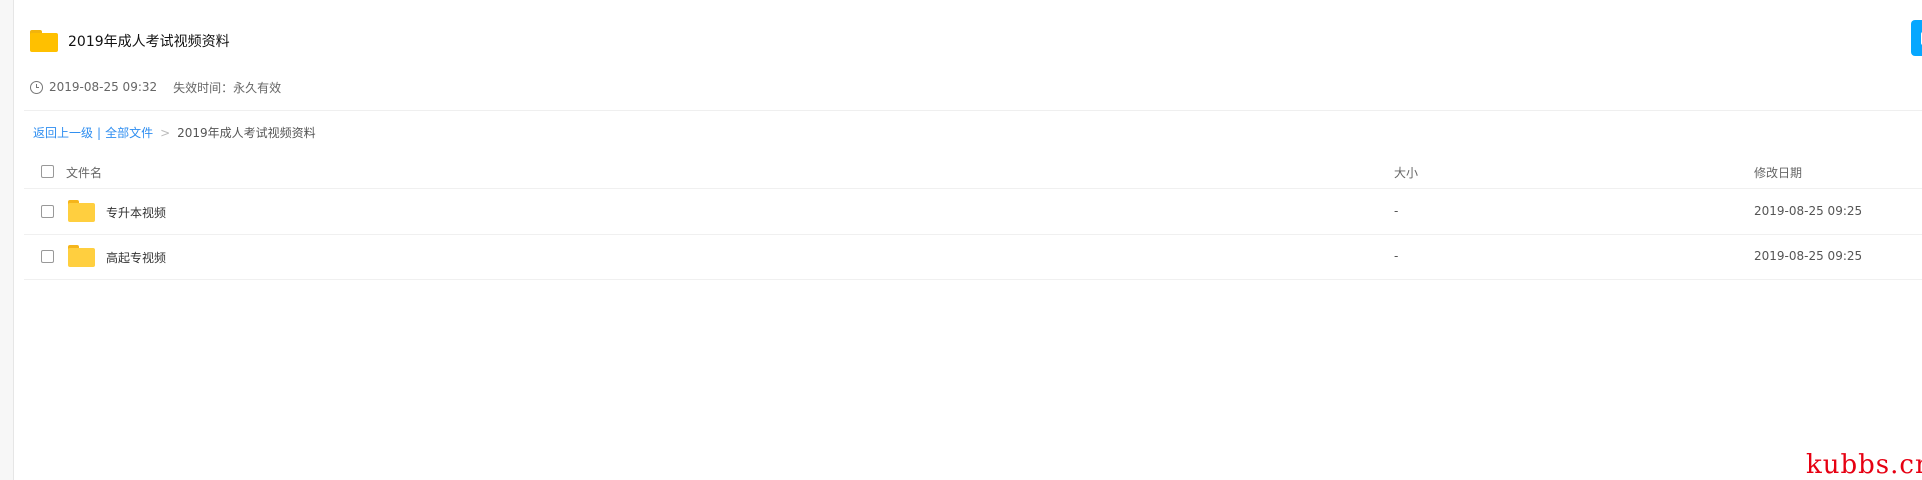 The image size is (1922, 480). I want to click on divider, so click(973, 110).